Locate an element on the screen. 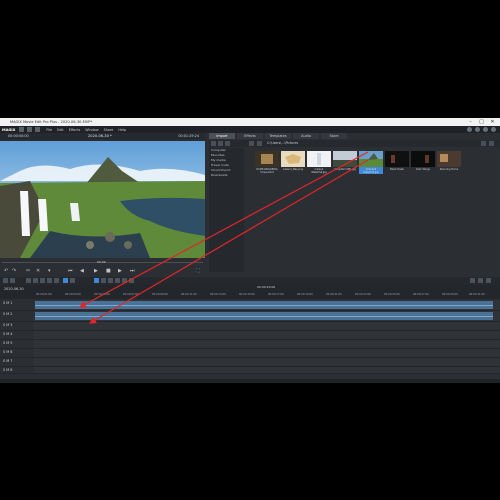  ruler-tick: 00:00:11:00 is located at coordinates (189, 294).